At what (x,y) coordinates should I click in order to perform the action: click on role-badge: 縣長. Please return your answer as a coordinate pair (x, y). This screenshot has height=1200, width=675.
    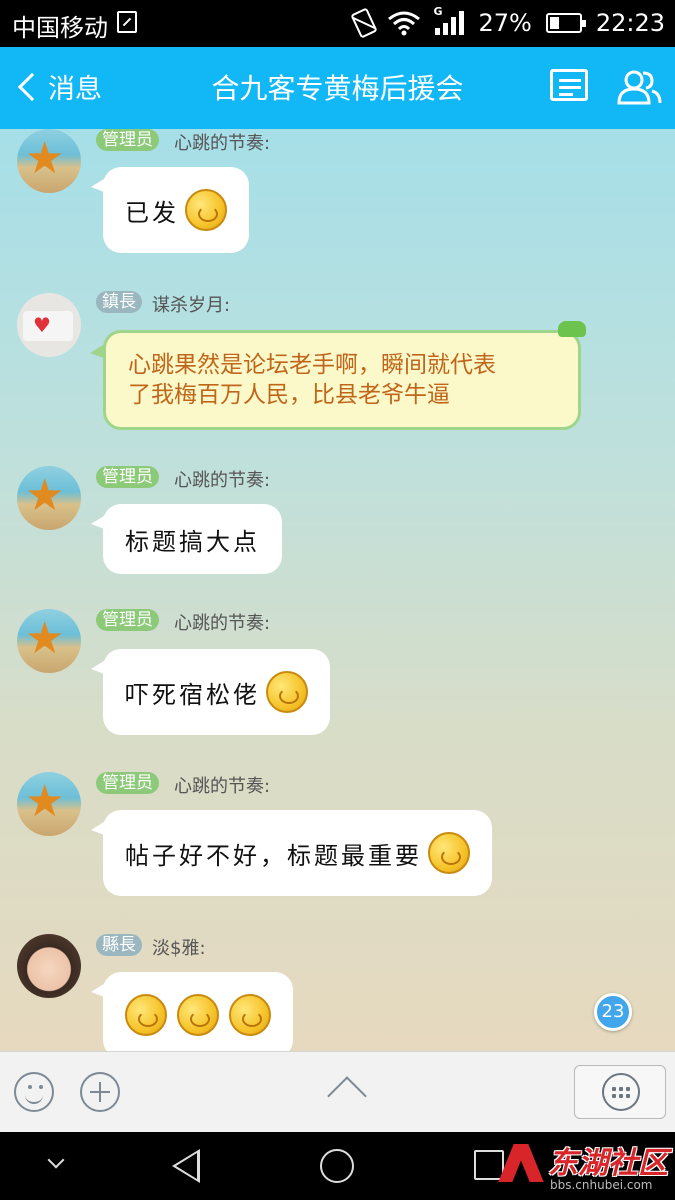
    Looking at the image, I should click on (119, 945).